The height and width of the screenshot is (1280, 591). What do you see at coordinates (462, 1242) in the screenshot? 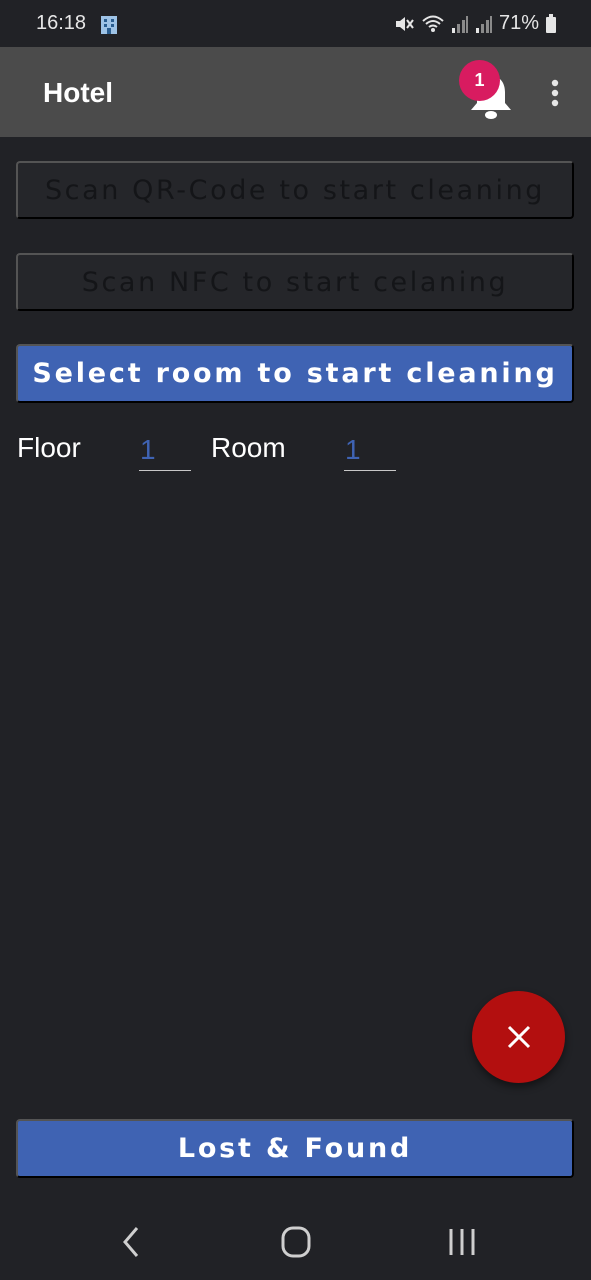
I see `recents-icon` at bounding box center [462, 1242].